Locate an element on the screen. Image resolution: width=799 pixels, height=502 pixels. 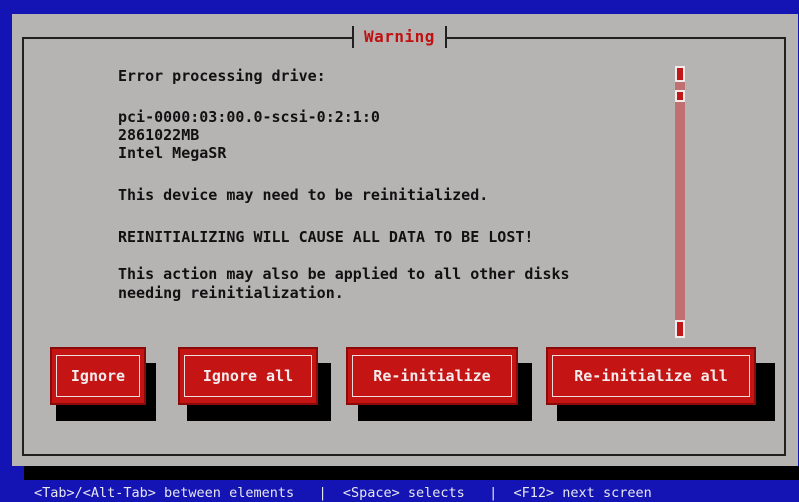
reinitialize-all-button: Re-initialize all is located at coordinates (651, 376).